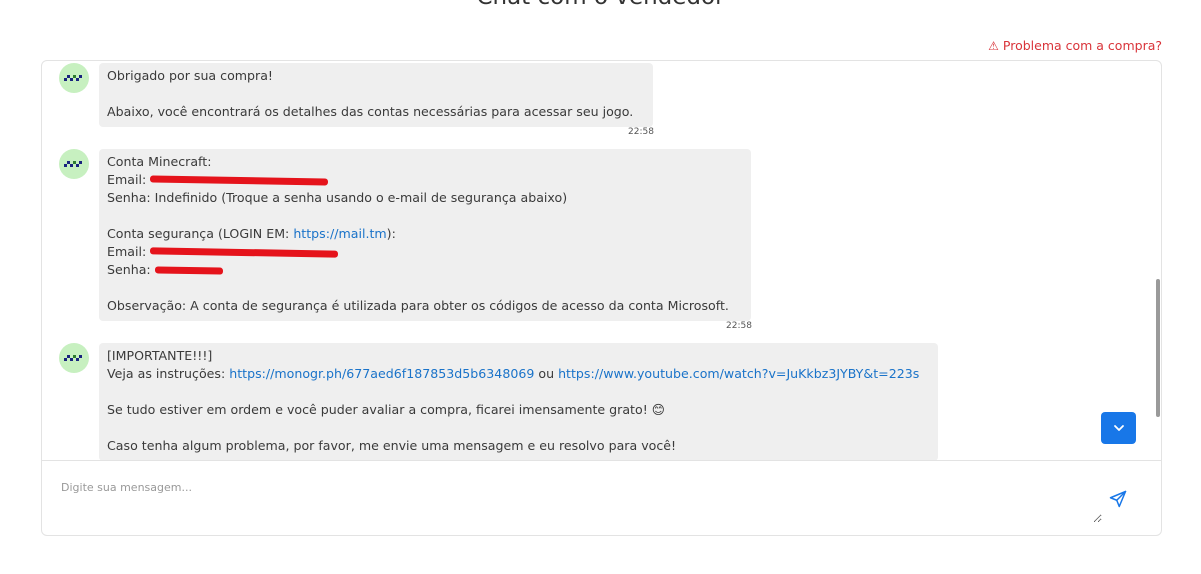 Image resolution: width=1201 pixels, height=574 pixels. I want to click on scrollbar-thumb, so click(1158, 348).